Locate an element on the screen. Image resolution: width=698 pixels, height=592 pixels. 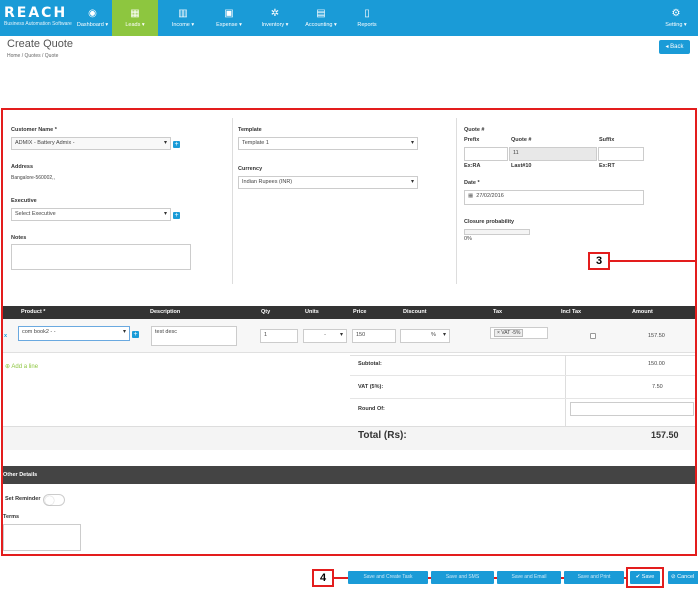
add-customer-icon: + is located at coordinates (176, 144).